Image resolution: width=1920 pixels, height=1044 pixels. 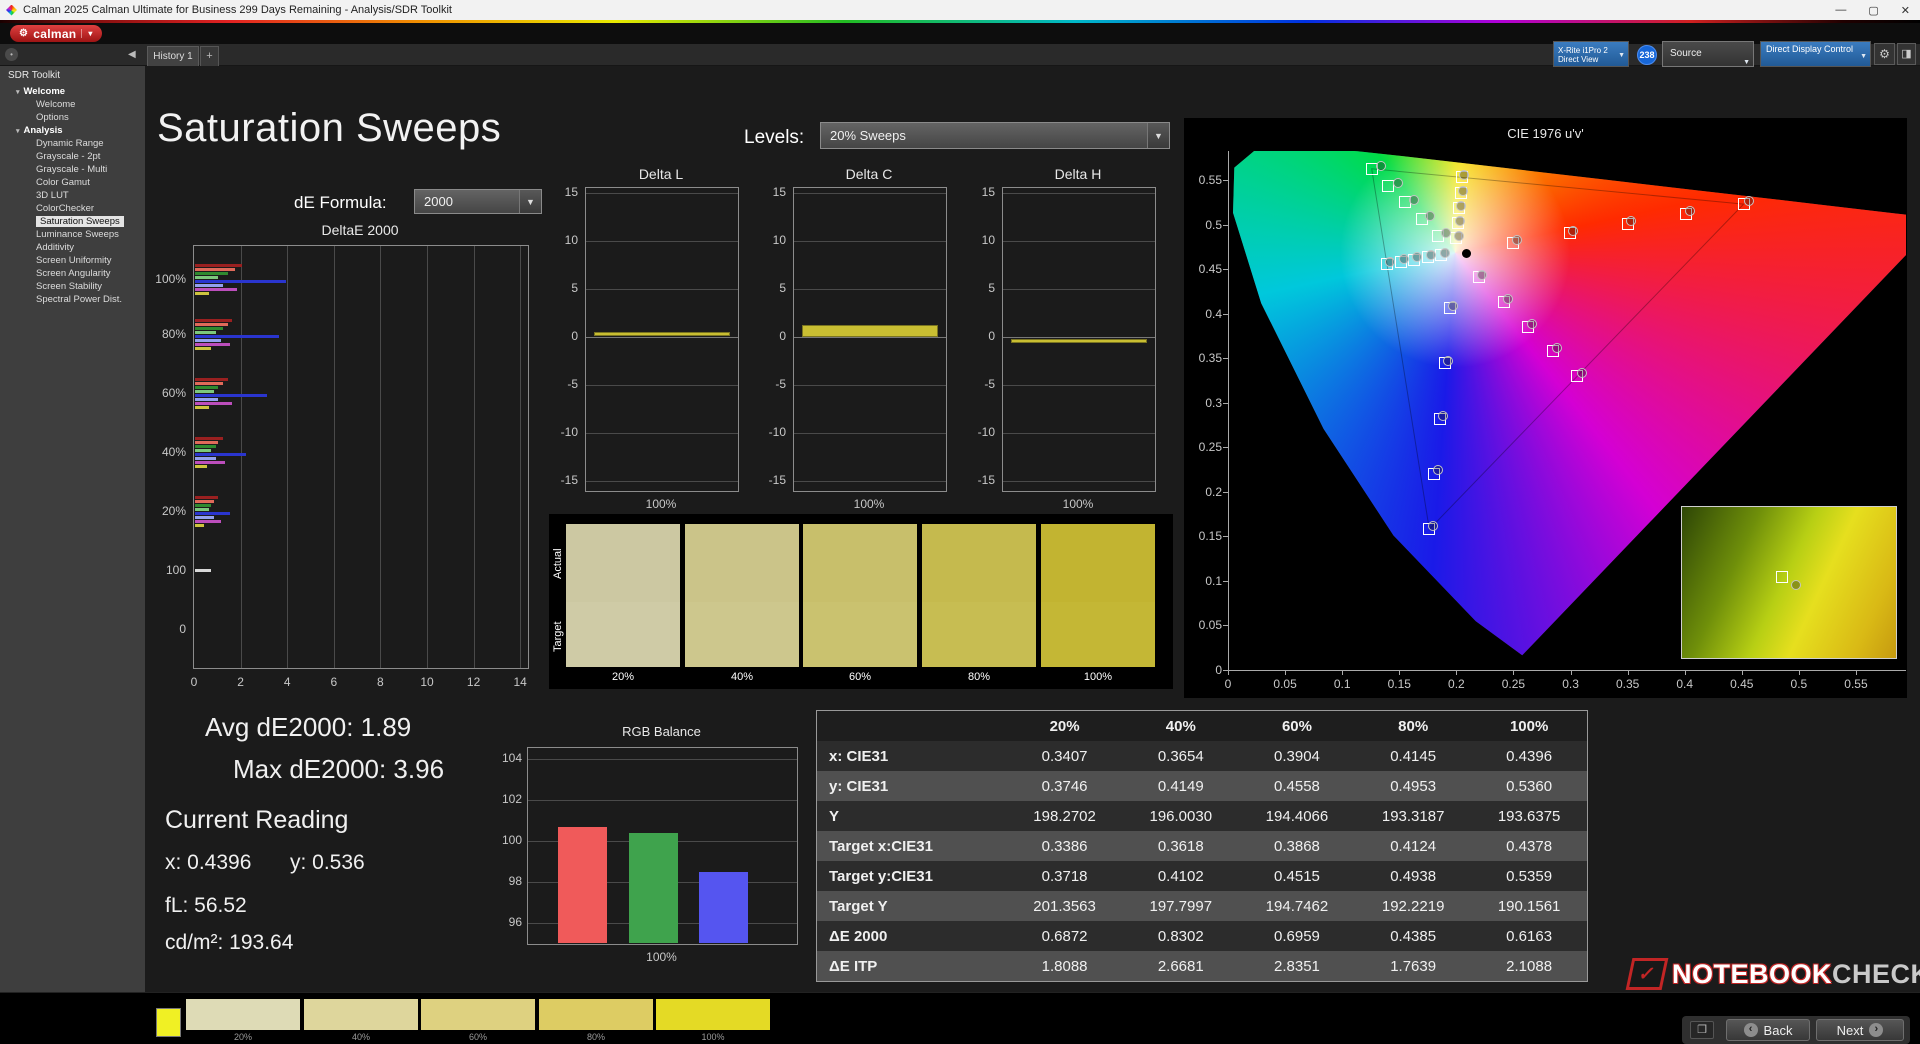 I want to click on table-cell: 198.2702, so click(x=1064, y=816).